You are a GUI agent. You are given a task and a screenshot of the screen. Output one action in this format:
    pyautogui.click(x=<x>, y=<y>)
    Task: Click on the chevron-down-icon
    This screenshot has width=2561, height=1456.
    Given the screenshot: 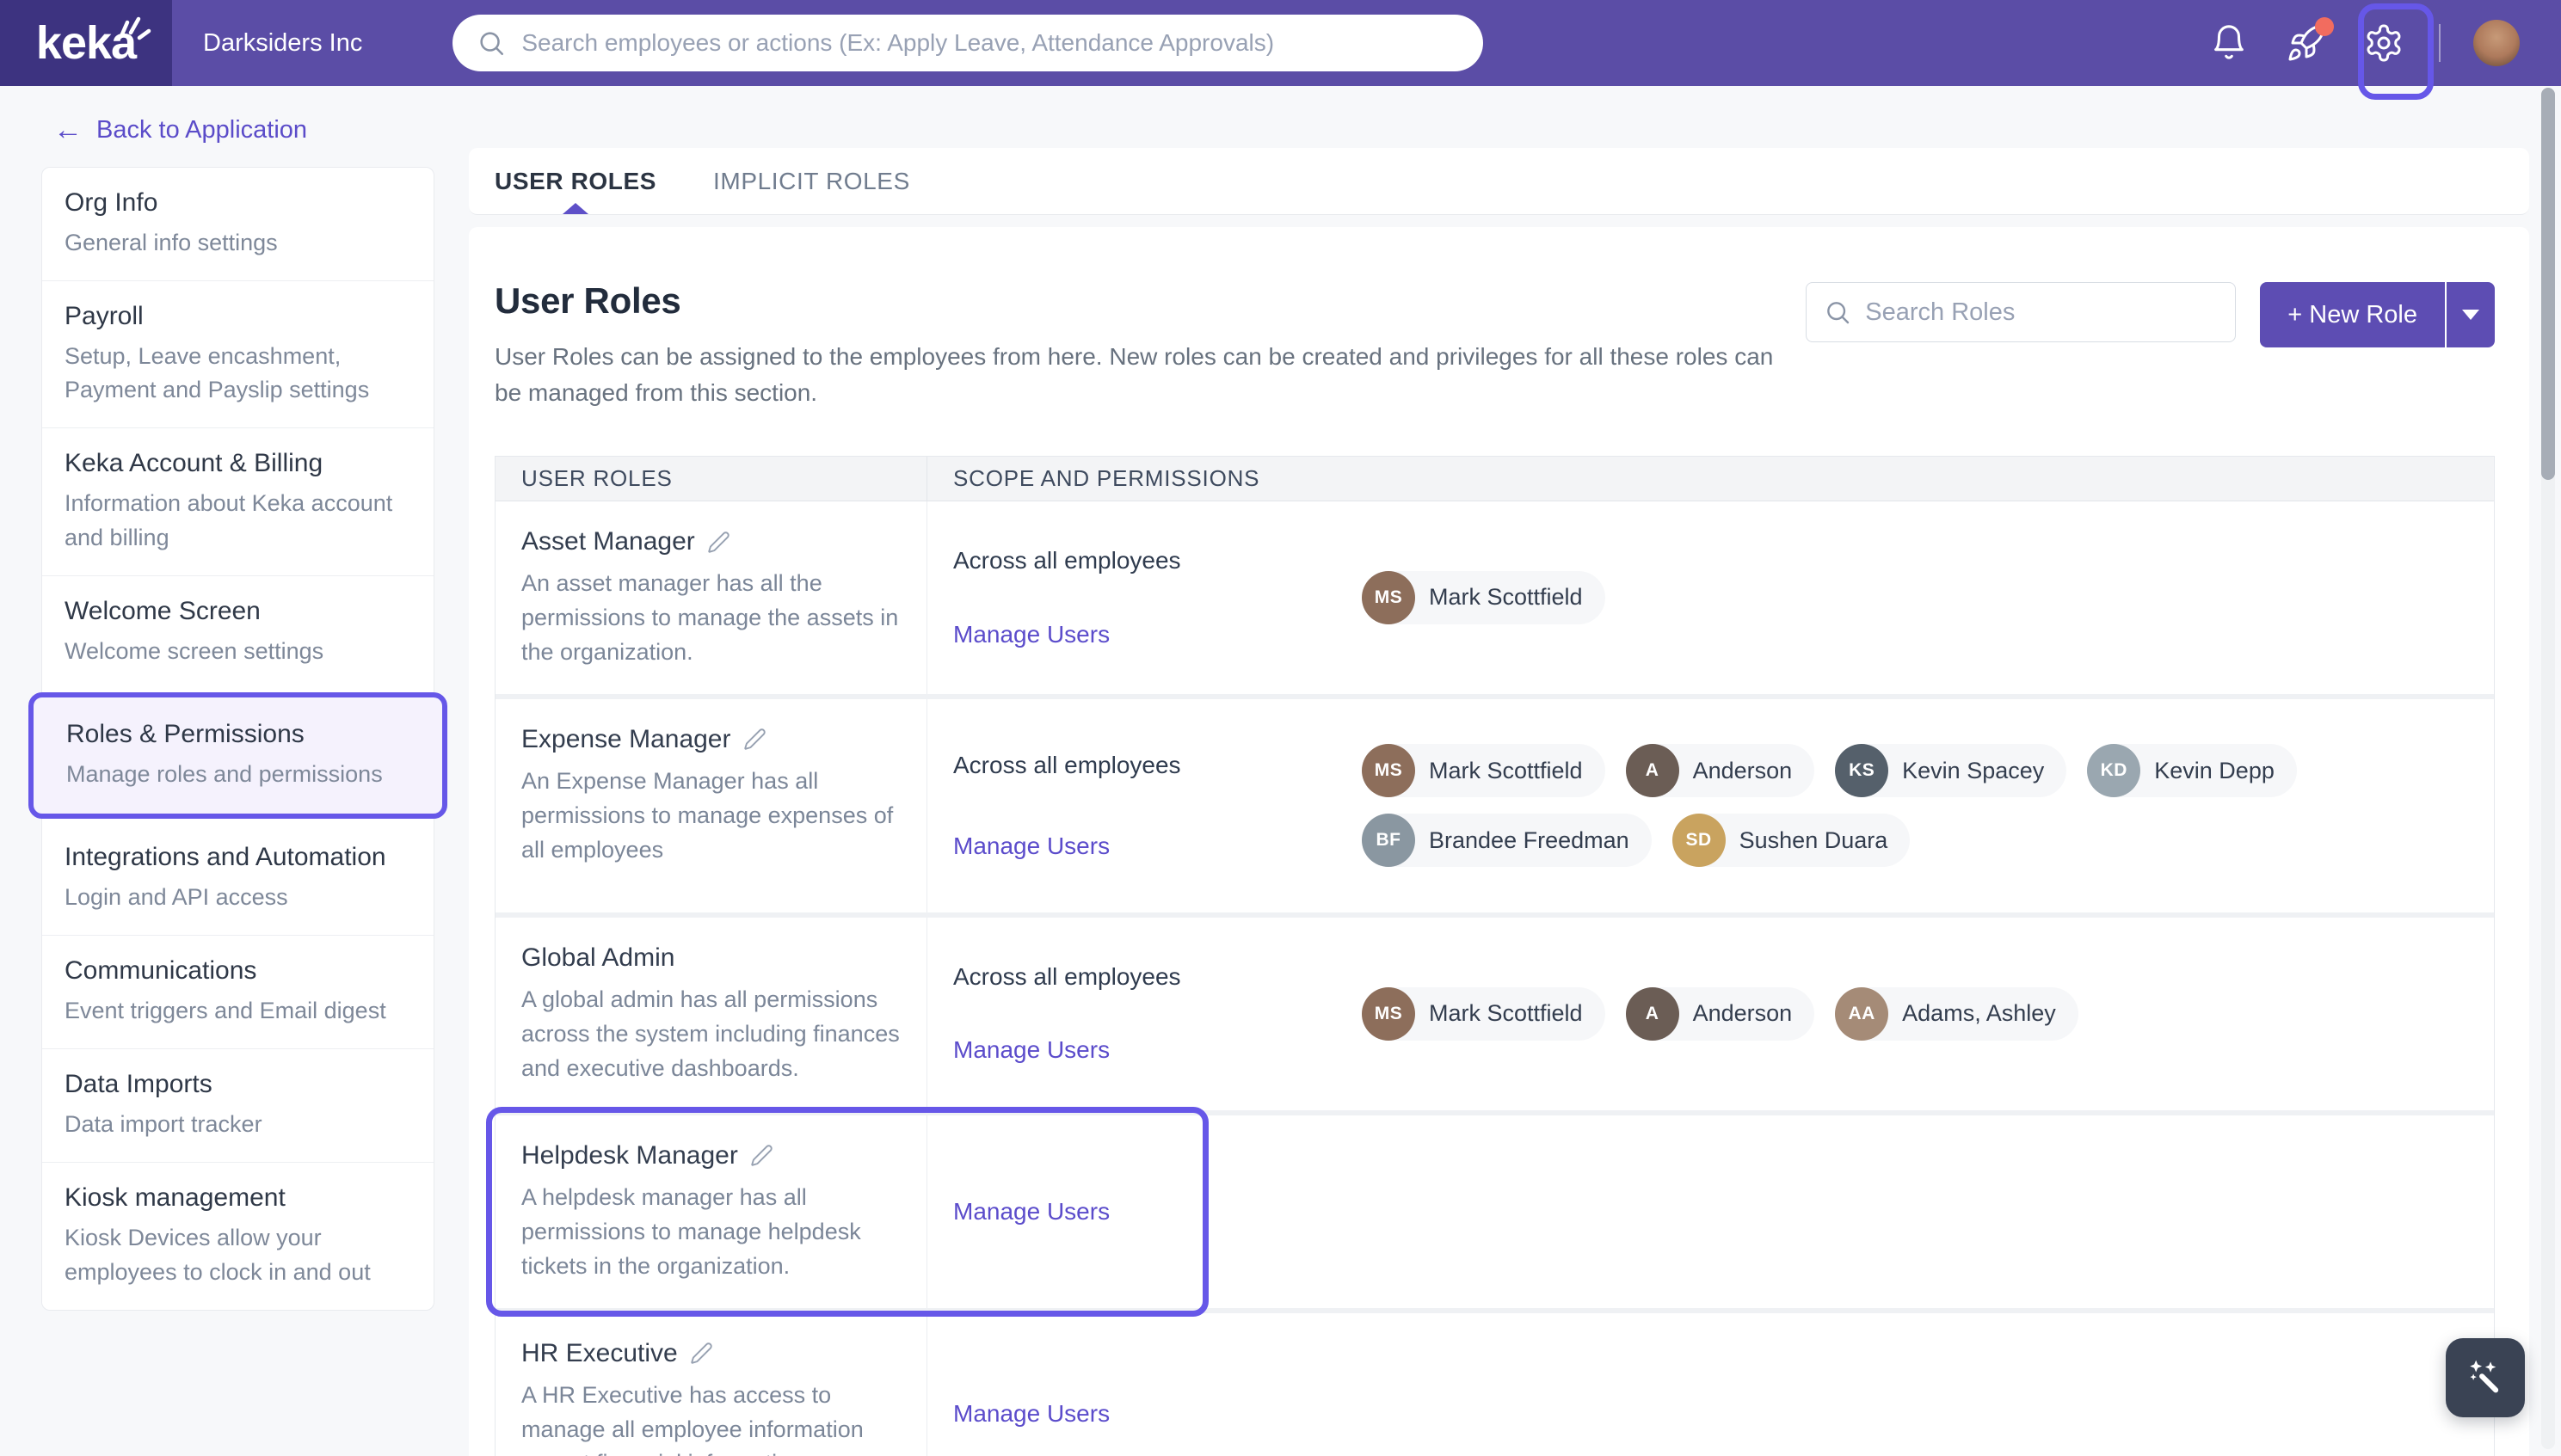 What is the action you would take?
    pyautogui.click(x=2470, y=315)
    